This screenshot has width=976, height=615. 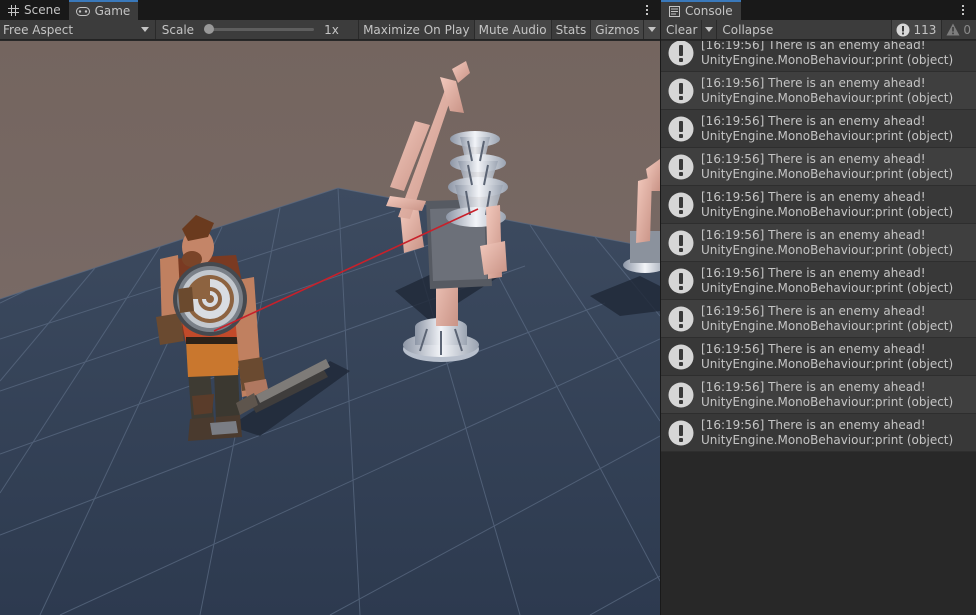 What do you see at coordinates (967, 29) in the screenshot?
I see `warning-count: 0` at bounding box center [967, 29].